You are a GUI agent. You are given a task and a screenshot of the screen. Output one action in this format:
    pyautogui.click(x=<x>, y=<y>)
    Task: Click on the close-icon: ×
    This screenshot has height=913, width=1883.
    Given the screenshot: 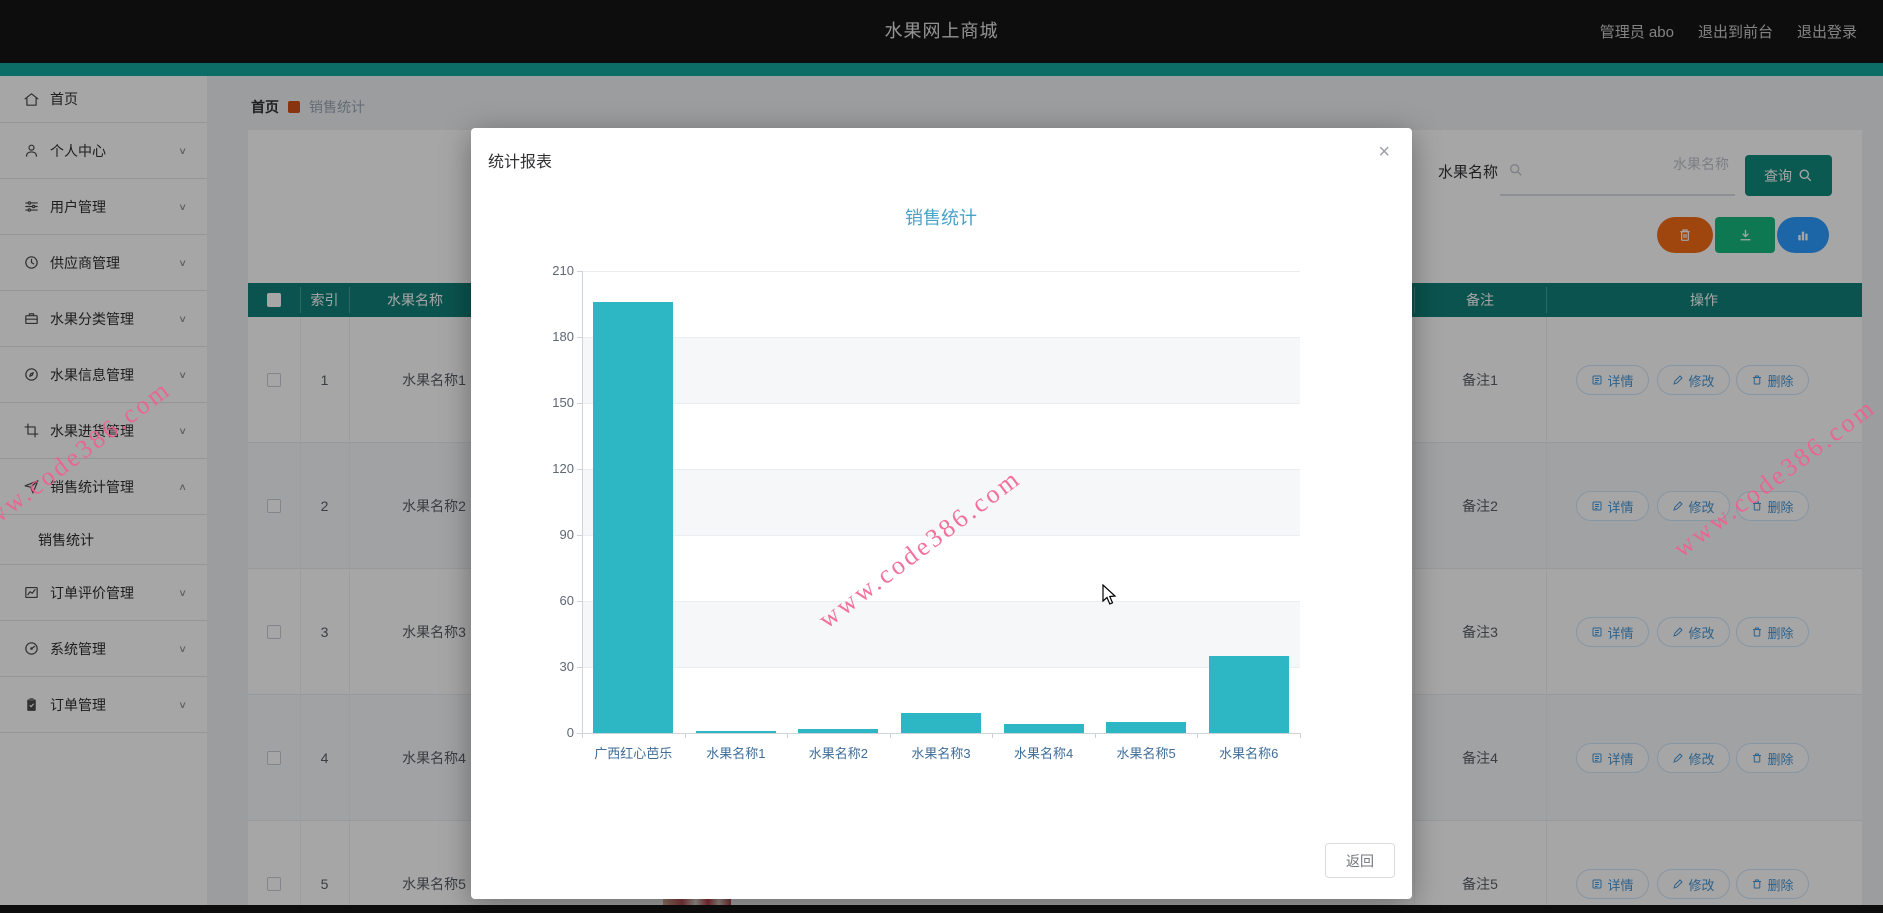 What is the action you would take?
    pyautogui.click(x=1384, y=152)
    